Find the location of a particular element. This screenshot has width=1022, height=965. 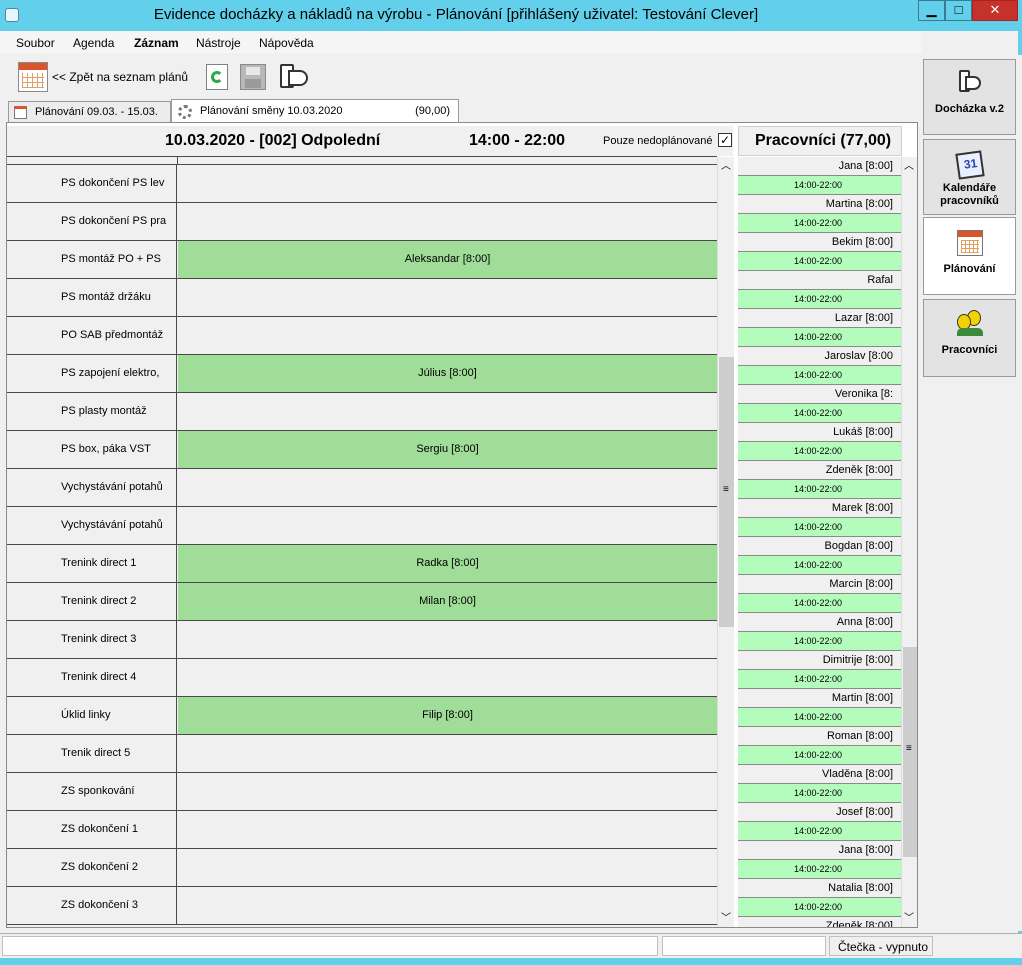

filter-checkbox: ✓ is located at coordinates (725, 140).